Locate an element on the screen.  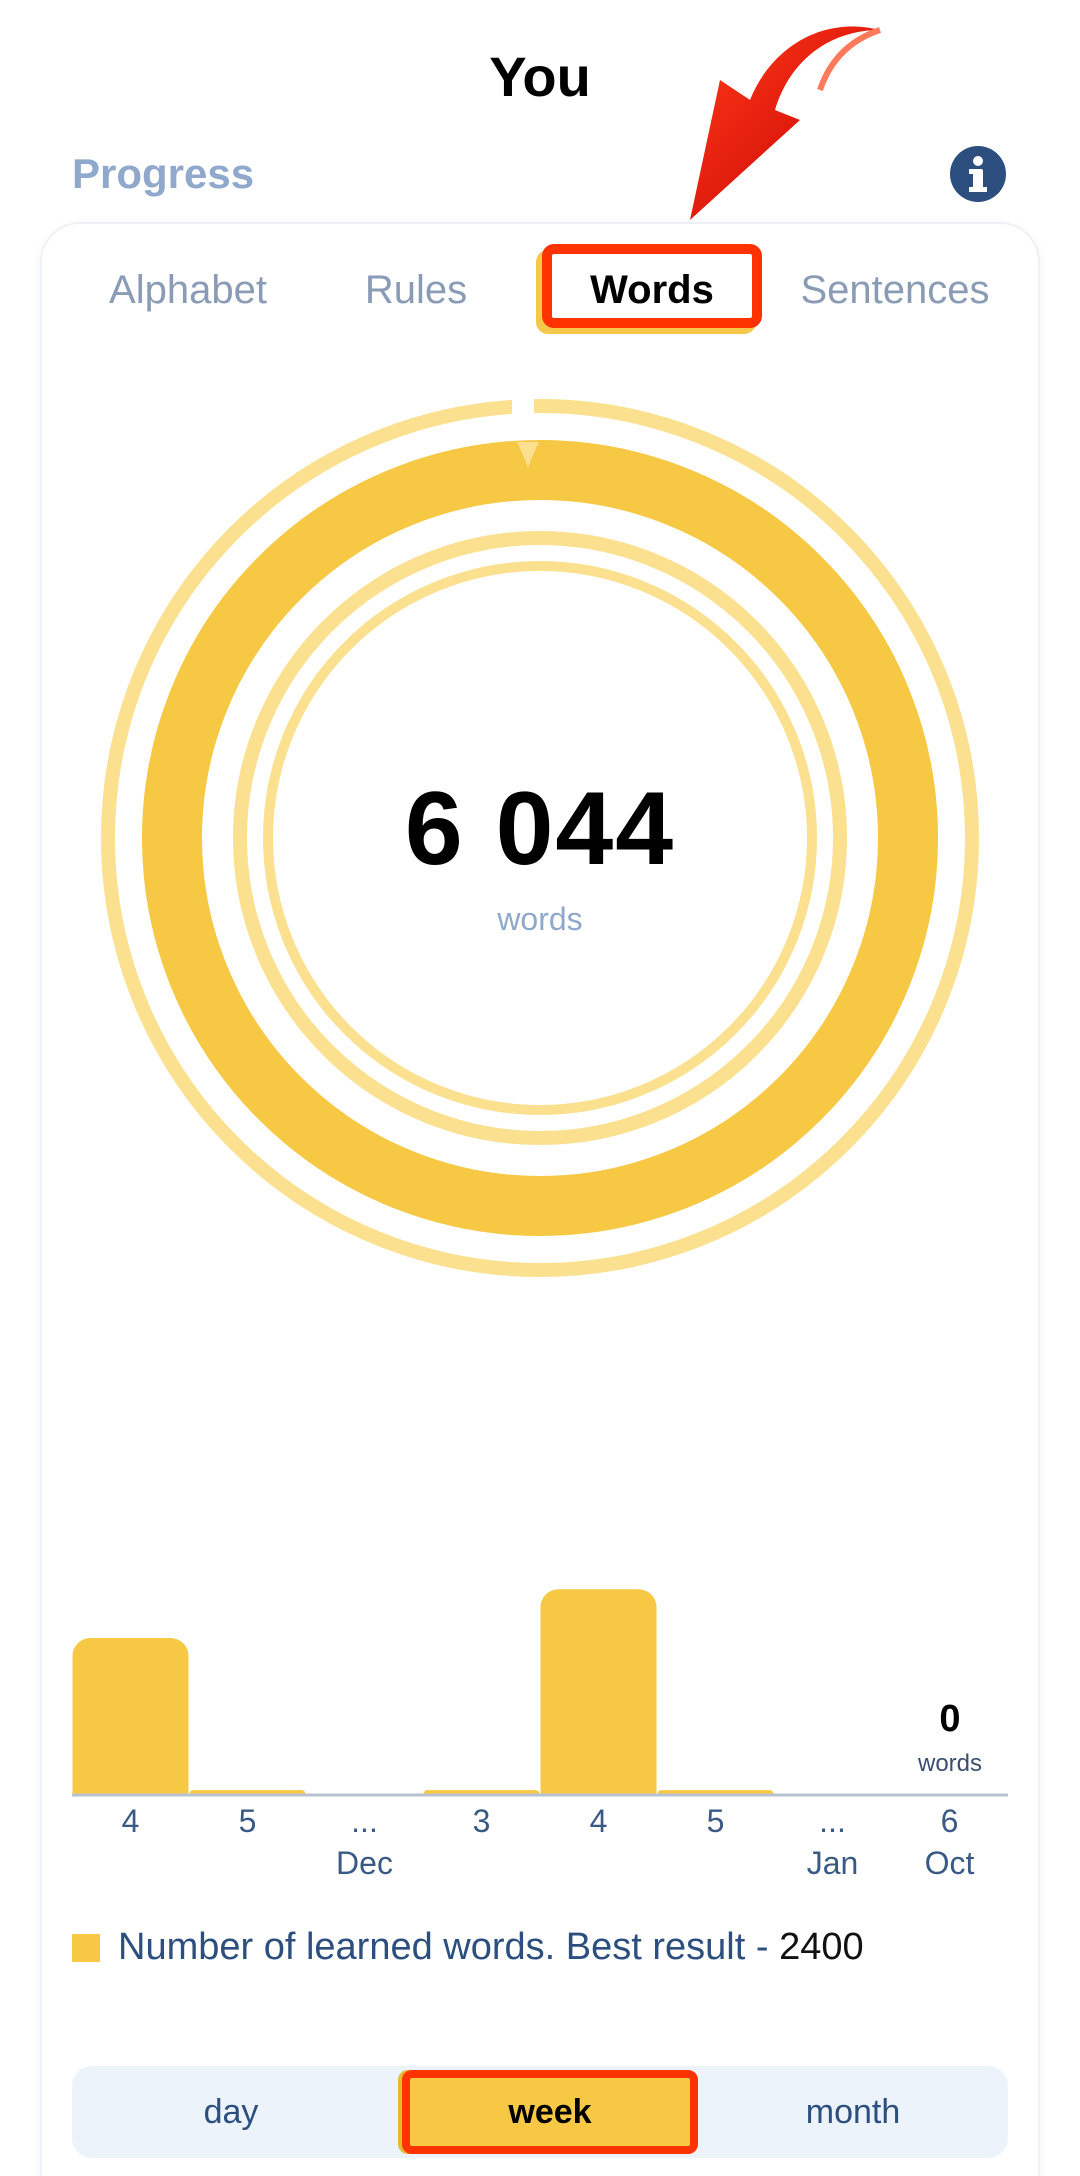
category-tabs: Alphabet Rules Words Sentences is located at coordinates (540, 290).